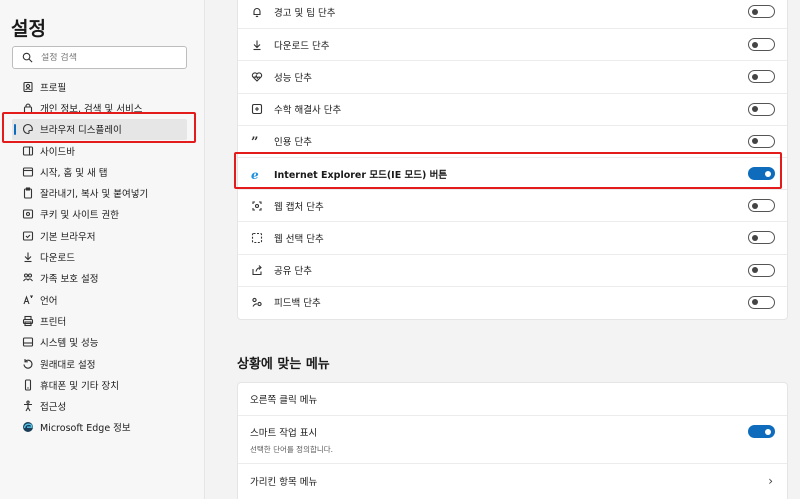  I want to click on toolbar-button-label: 경고 및 팁 단추, so click(305, 13).